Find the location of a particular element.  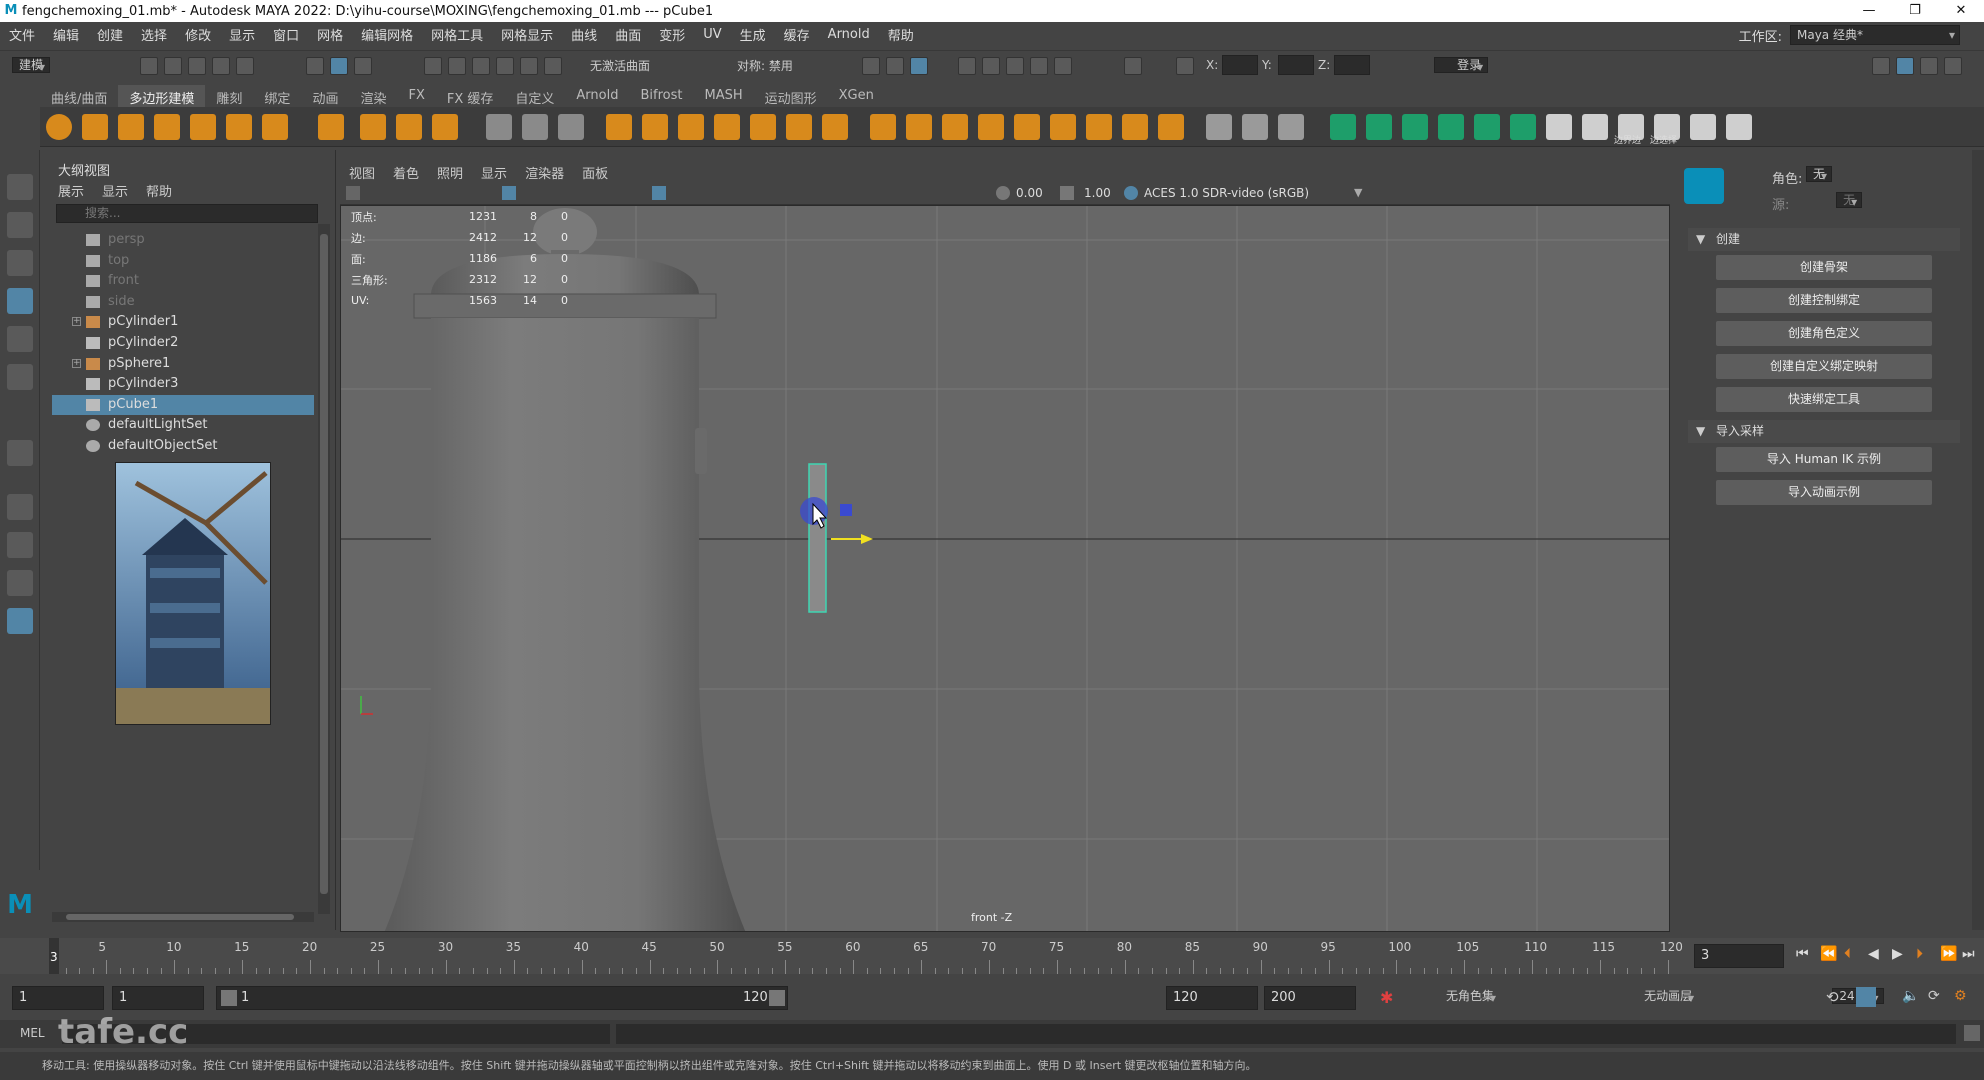

symmetry-field: 对称: 禁用 is located at coordinates (765, 65).